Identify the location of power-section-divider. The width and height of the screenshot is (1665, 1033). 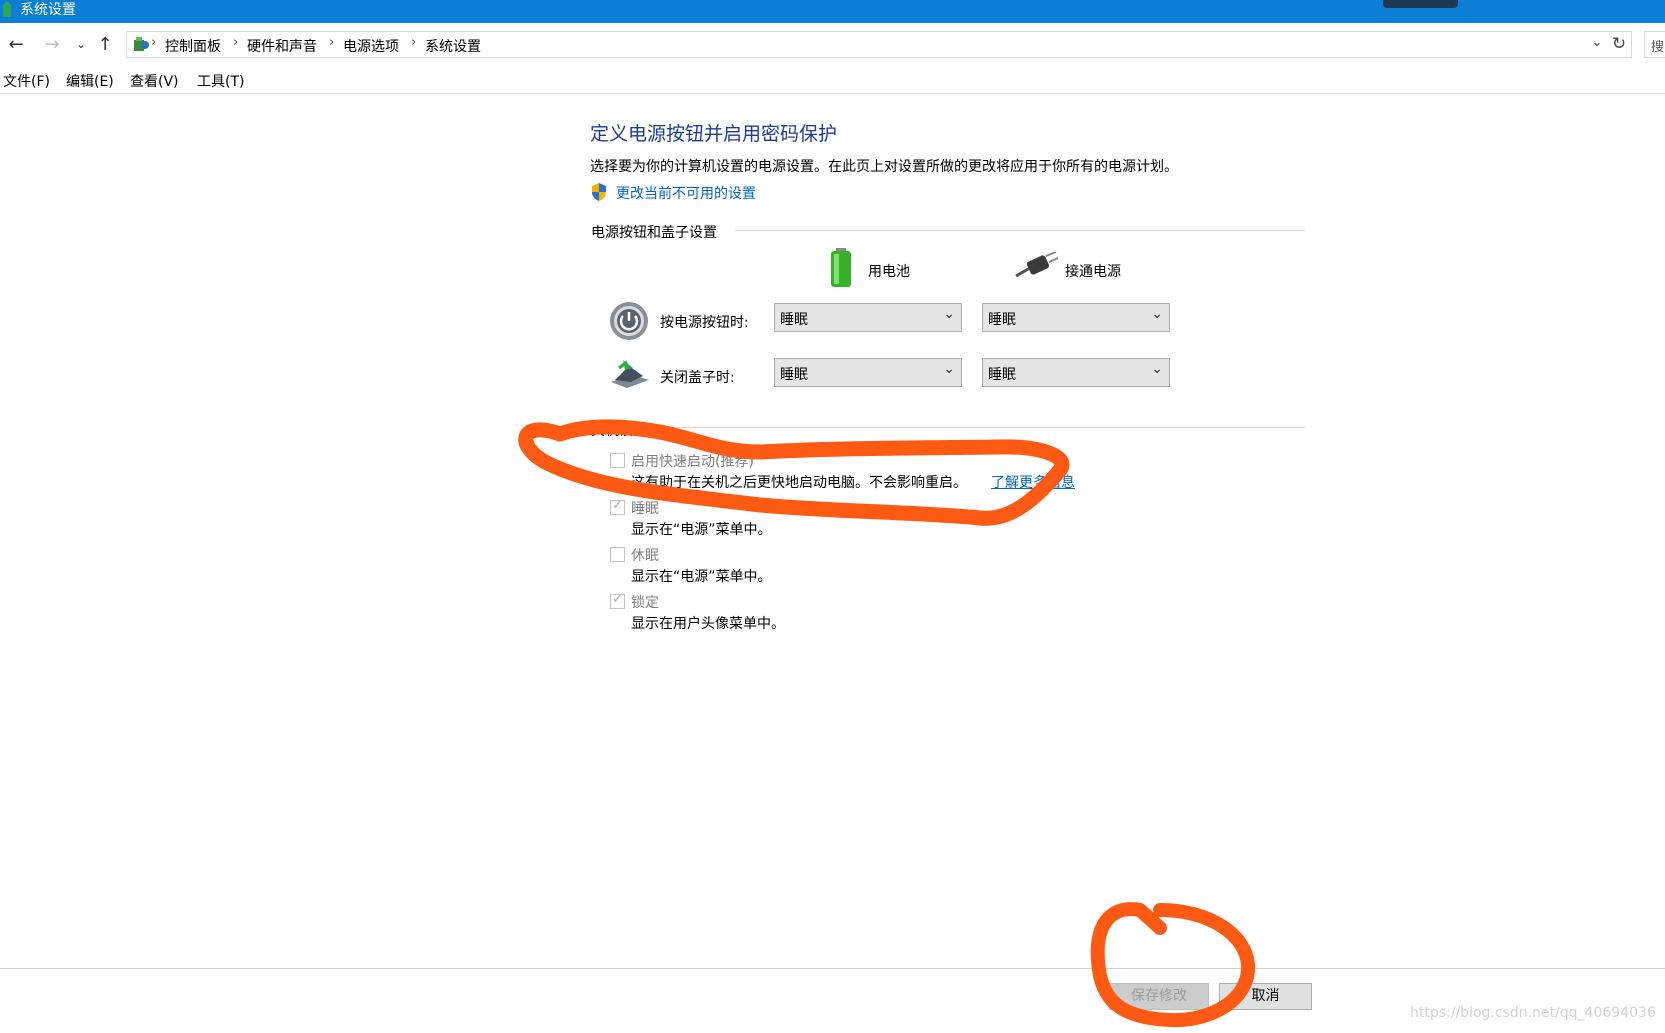
(1020, 230).